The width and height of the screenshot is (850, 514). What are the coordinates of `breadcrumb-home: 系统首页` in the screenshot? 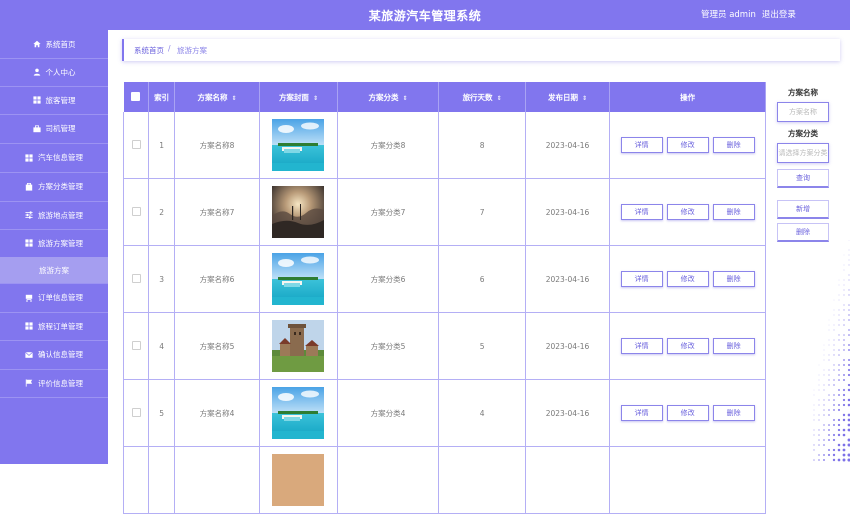 It's located at (149, 50).